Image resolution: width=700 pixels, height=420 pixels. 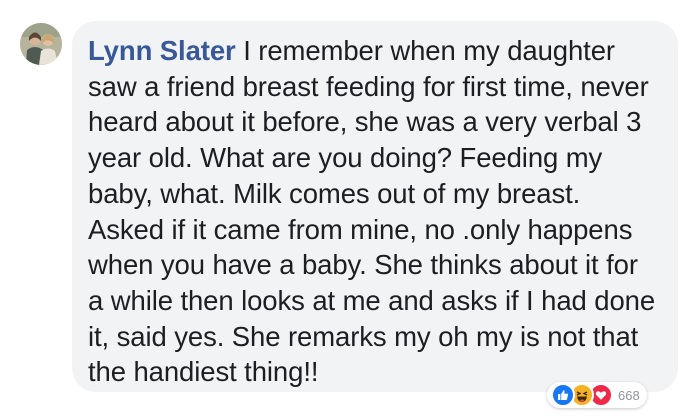 I want to click on comment-author-link: Lynn Slater, so click(x=162, y=50).